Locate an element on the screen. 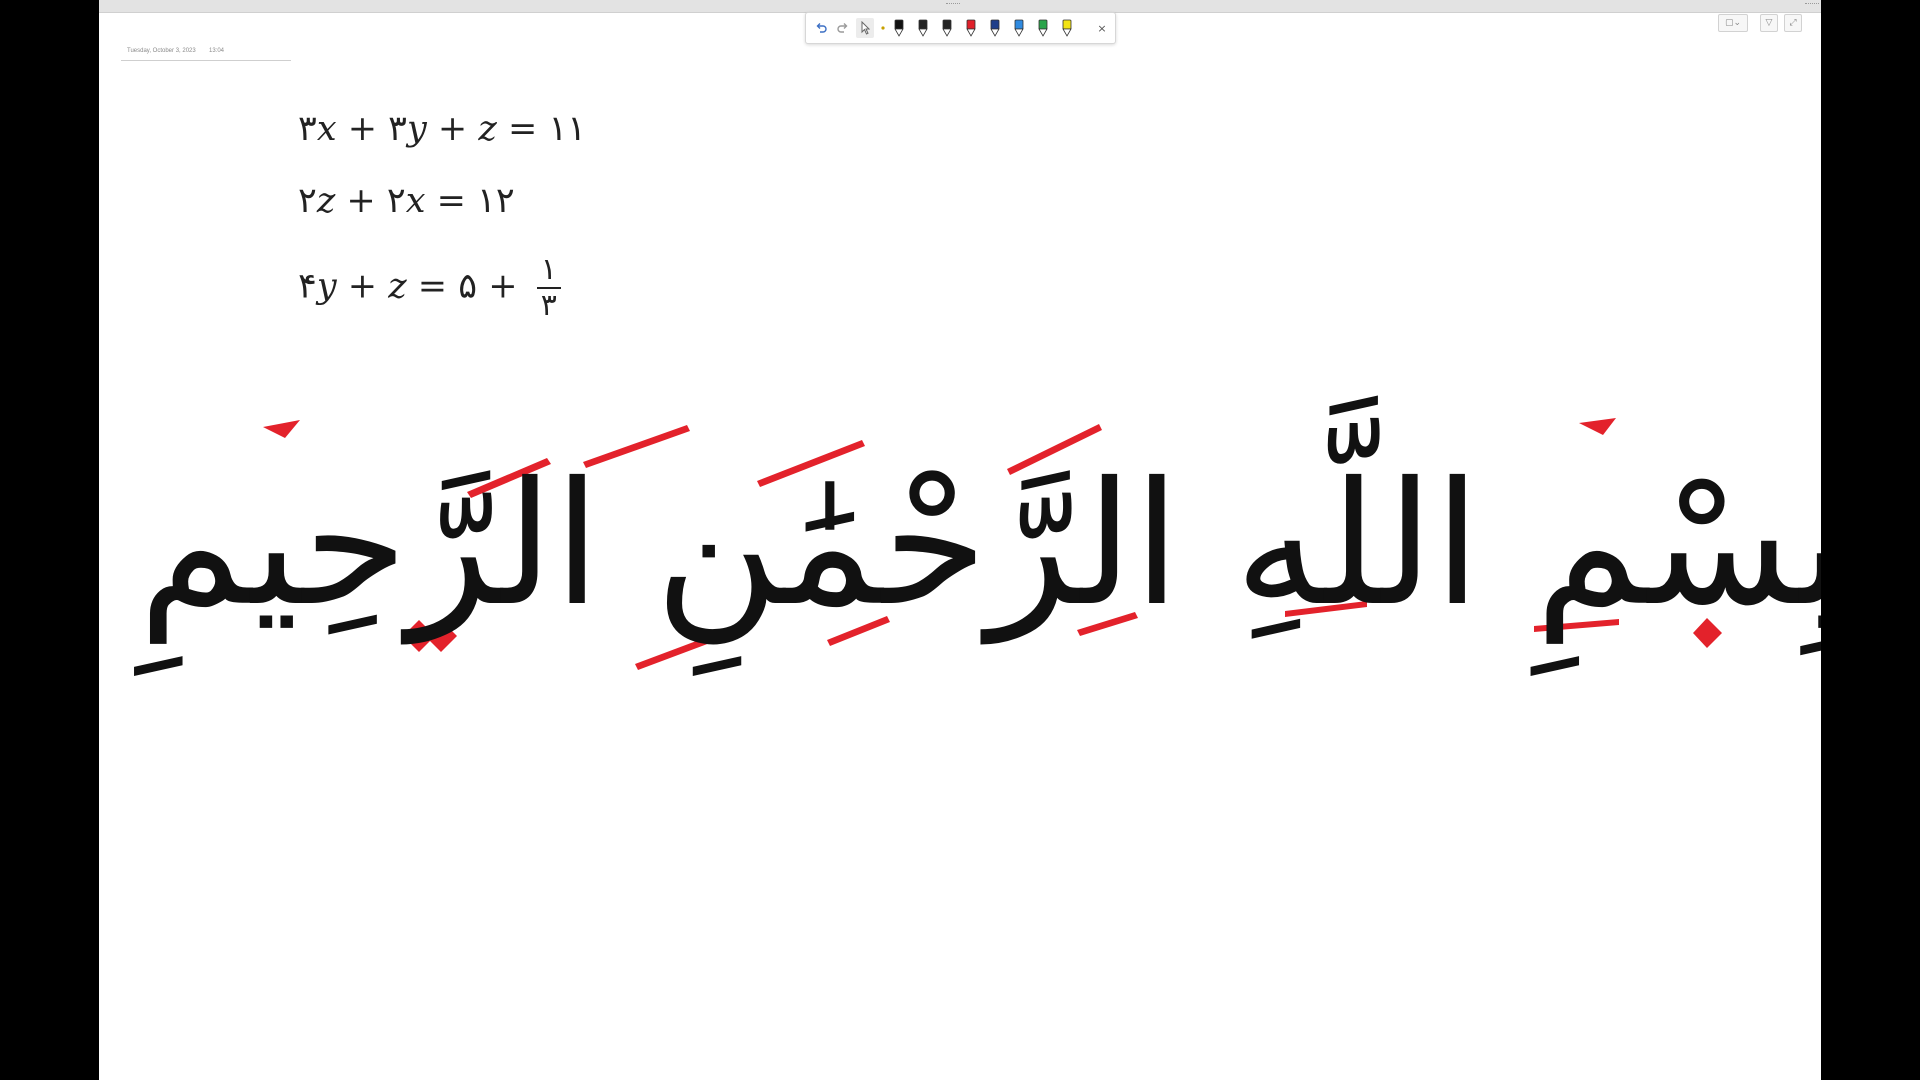  expand-button: ⤢ is located at coordinates (1793, 23).